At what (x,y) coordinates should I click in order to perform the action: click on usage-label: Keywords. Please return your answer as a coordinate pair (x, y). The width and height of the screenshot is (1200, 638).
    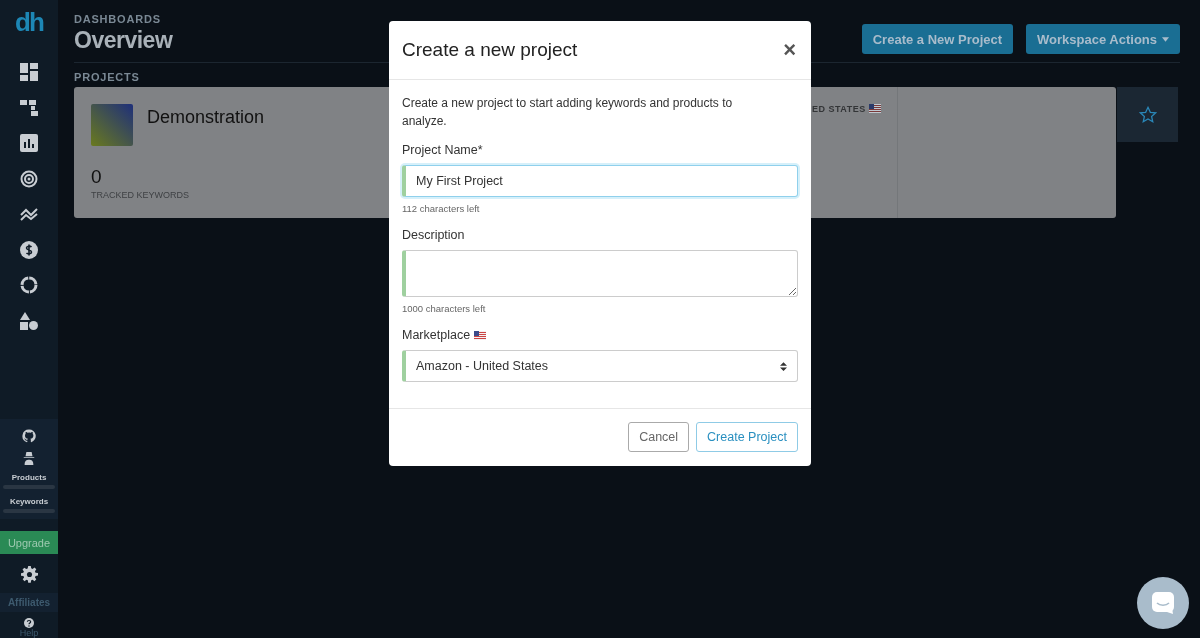
    Looking at the image, I should click on (29, 501).